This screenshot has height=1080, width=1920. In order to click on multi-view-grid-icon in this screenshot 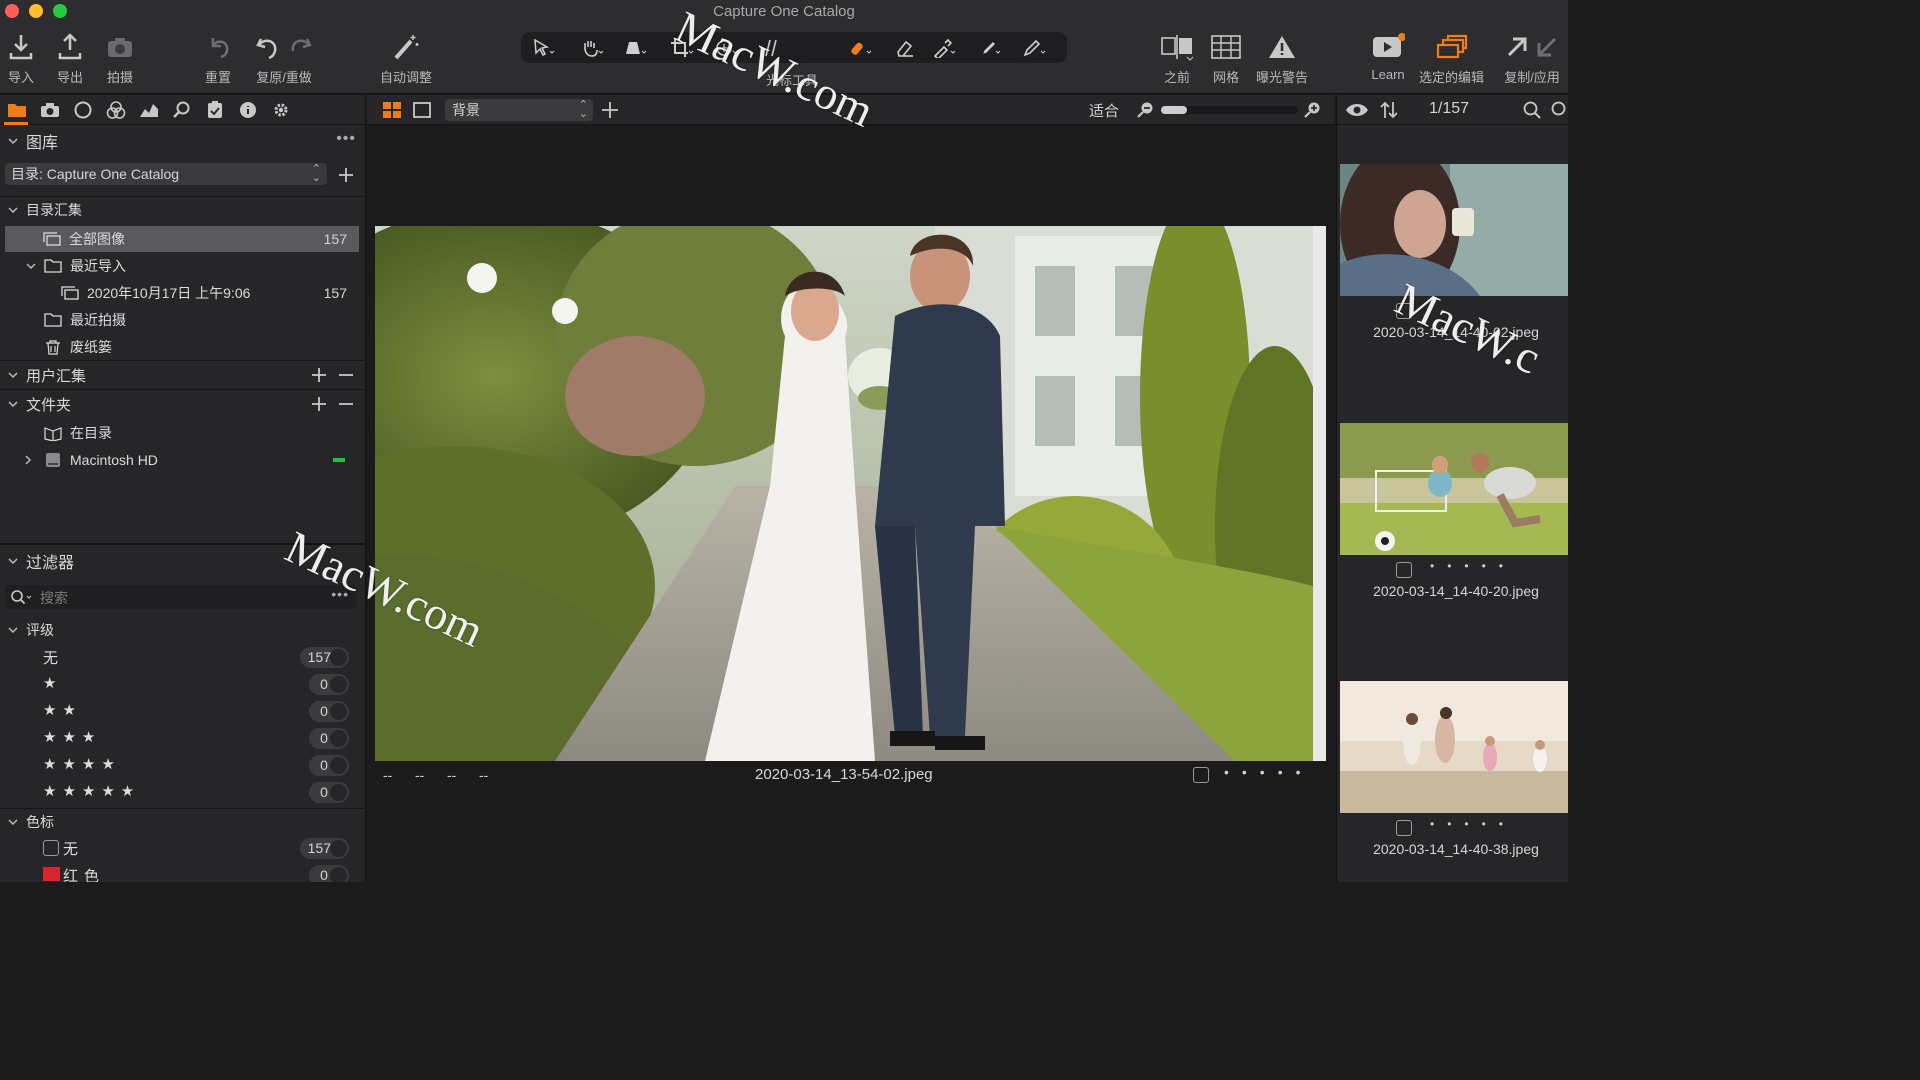, I will do `click(392, 110)`.